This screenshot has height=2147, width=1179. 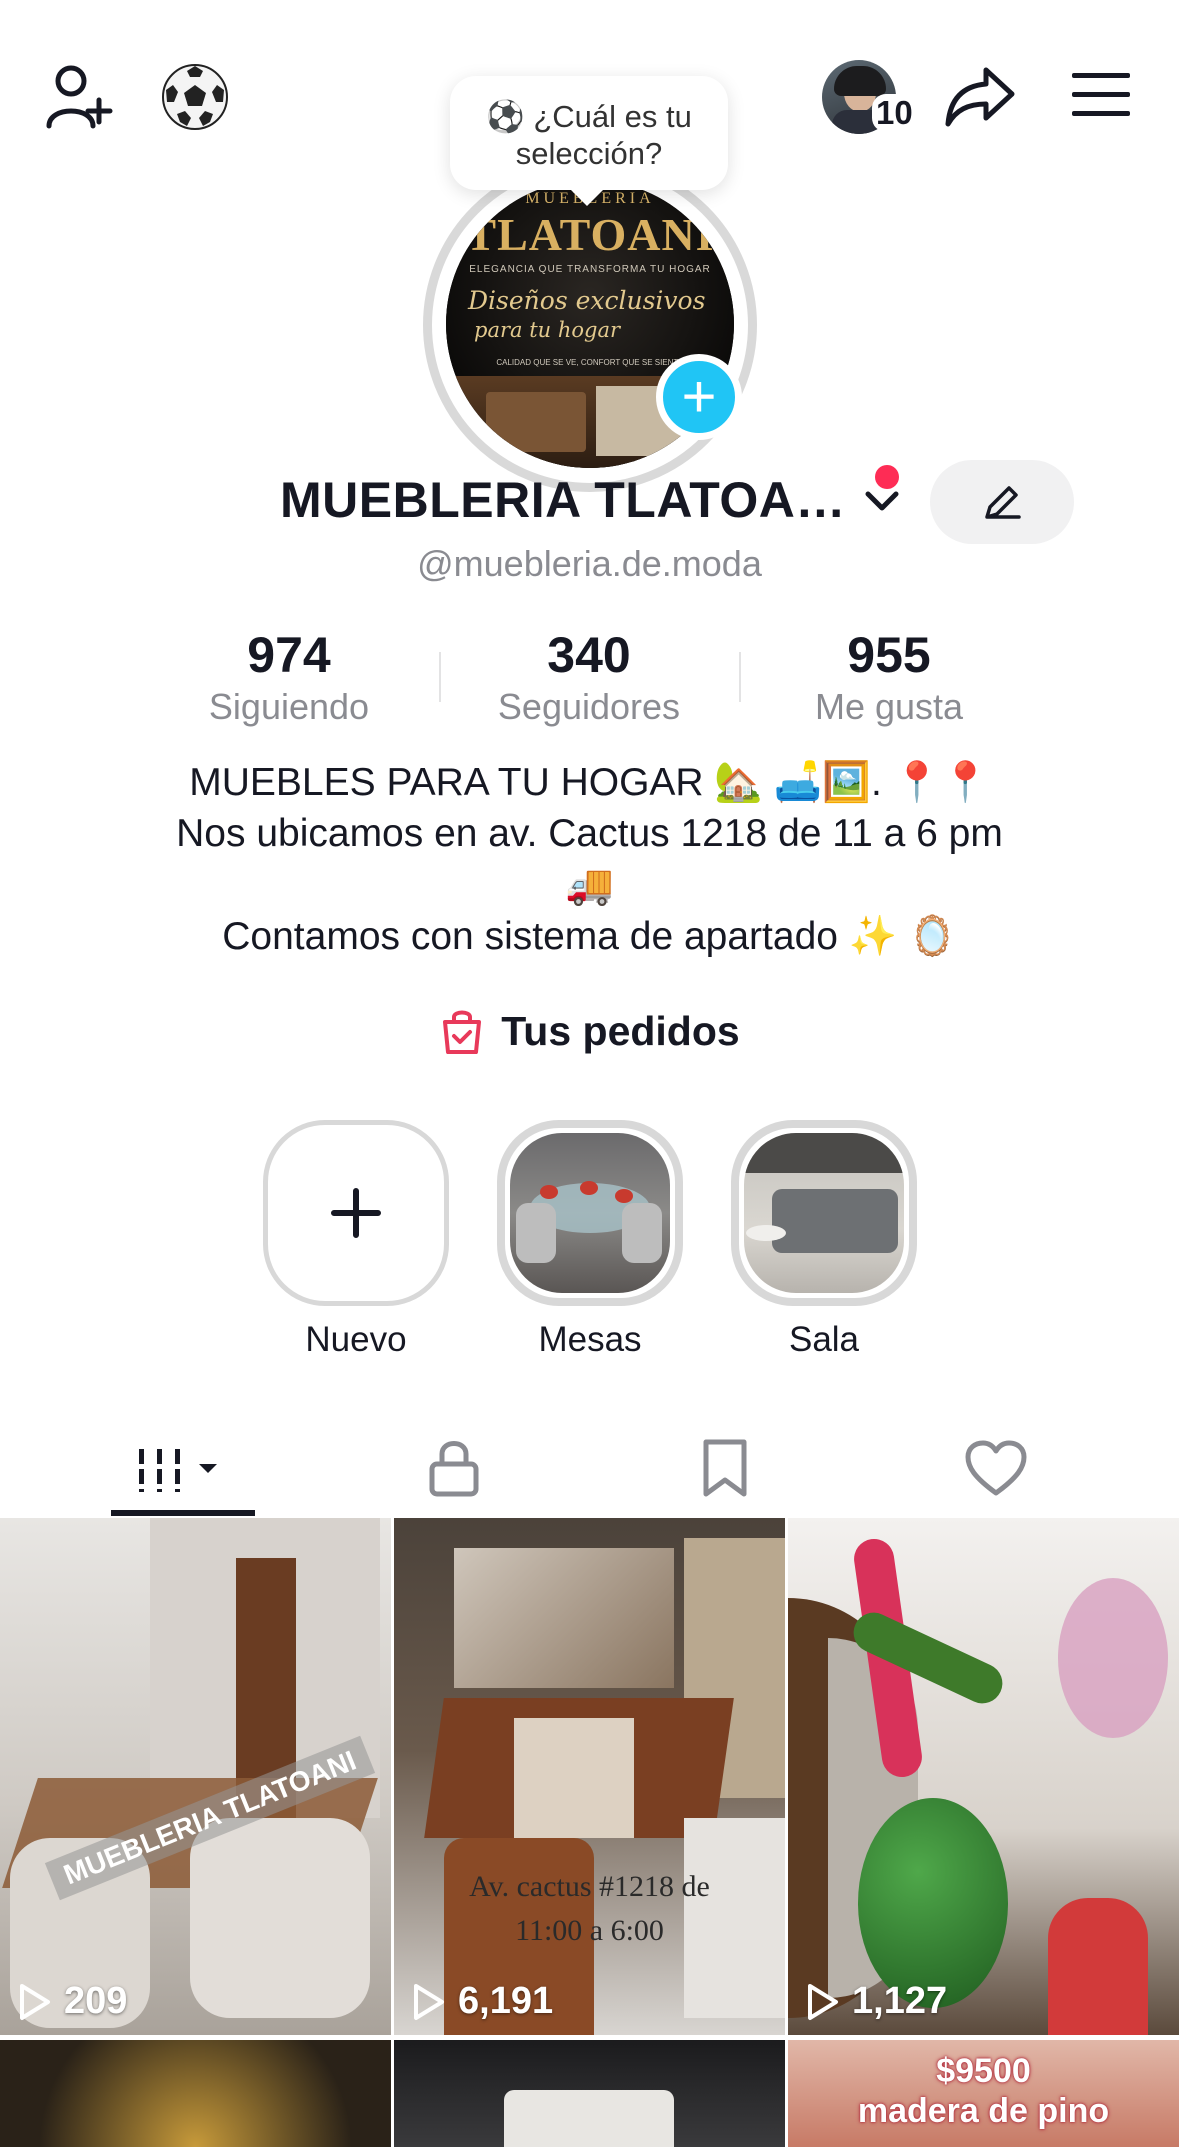 What do you see at coordinates (589, 1776) in the screenshot?
I see `video-tile: Av. cactus #1218 de 11:00 a 6:00 6,191` at bounding box center [589, 1776].